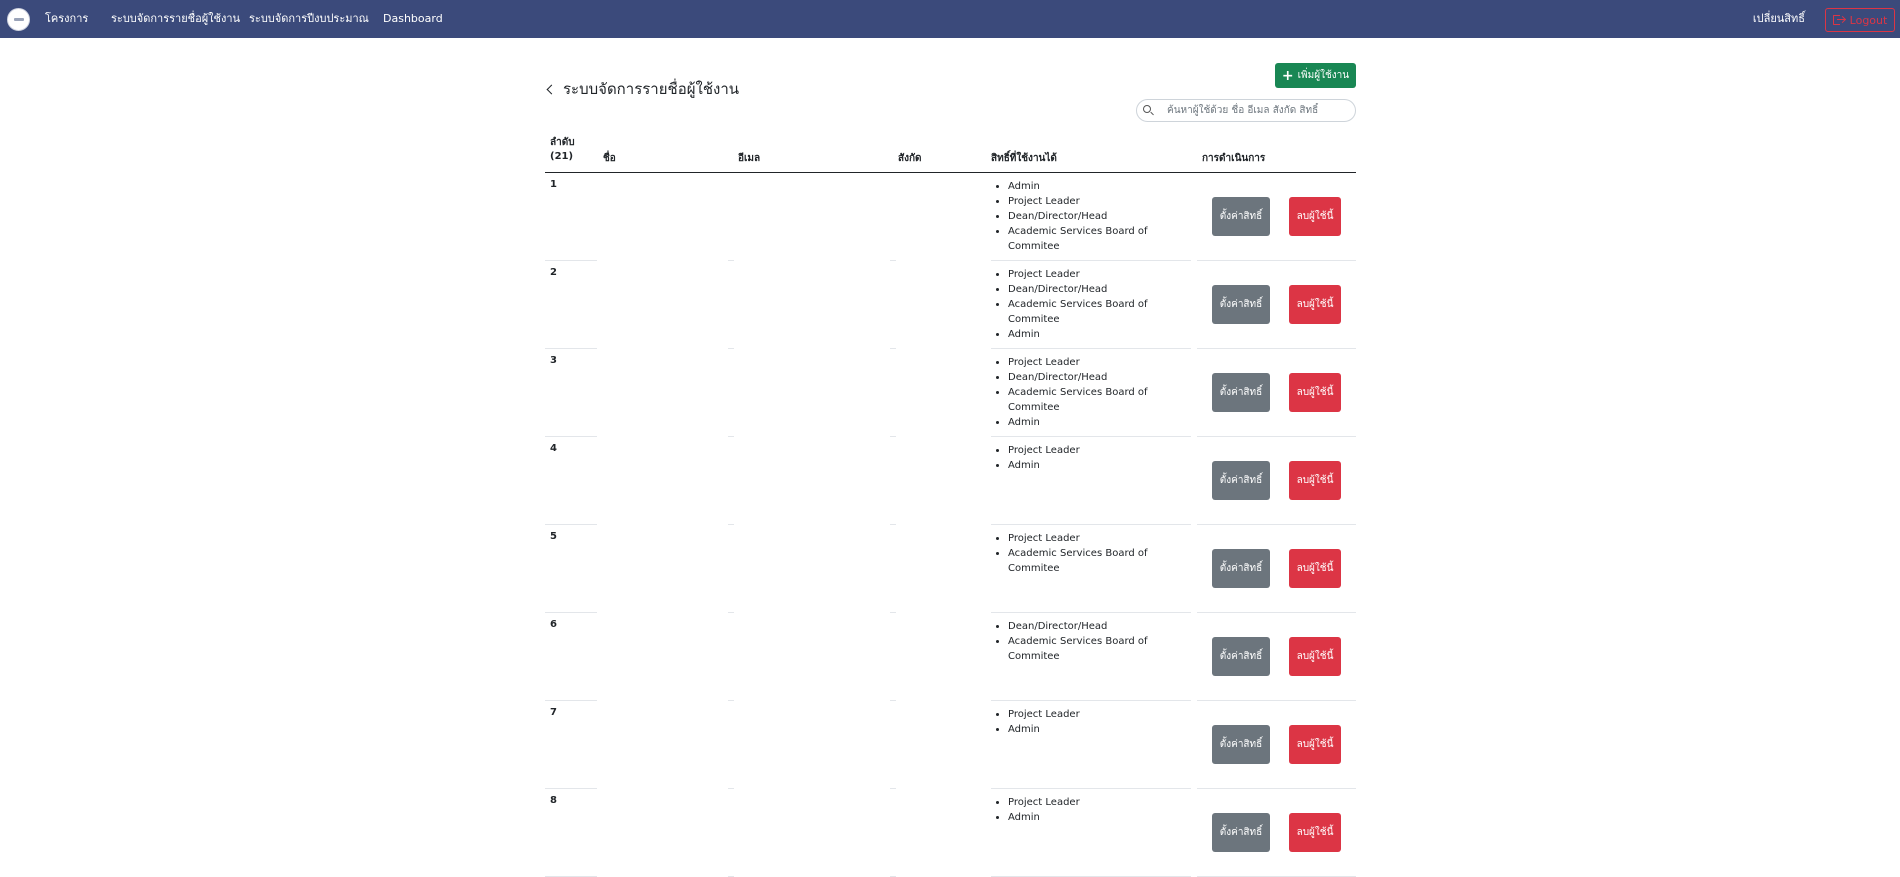 The width and height of the screenshot is (1900, 877). Describe the element at coordinates (1149, 111) in the screenshot. I see `search-icon` at that location.